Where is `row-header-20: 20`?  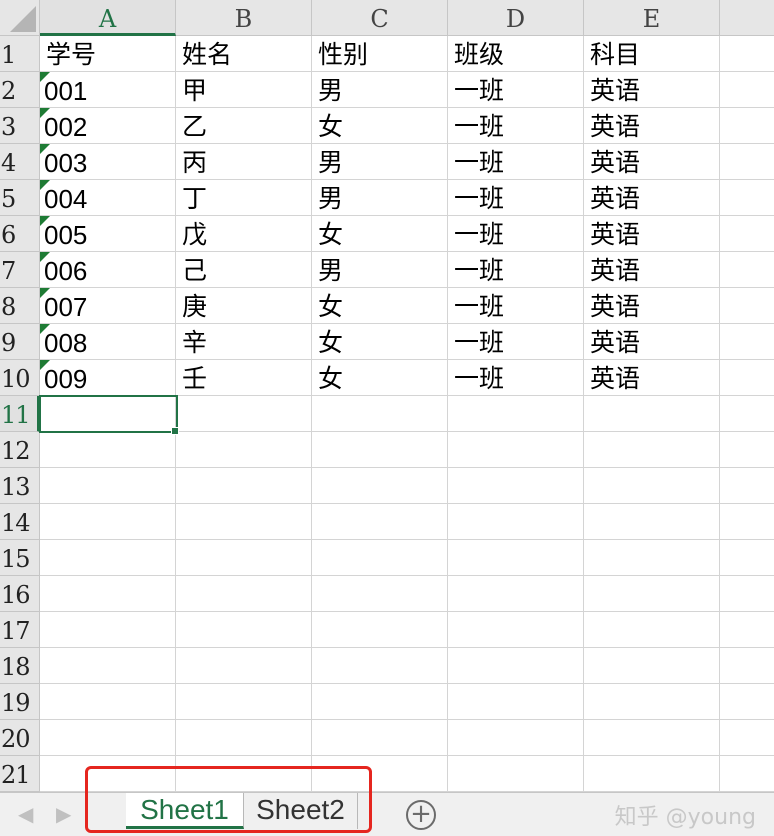 row-header-20: 20 is located at coordinates (20, 738).